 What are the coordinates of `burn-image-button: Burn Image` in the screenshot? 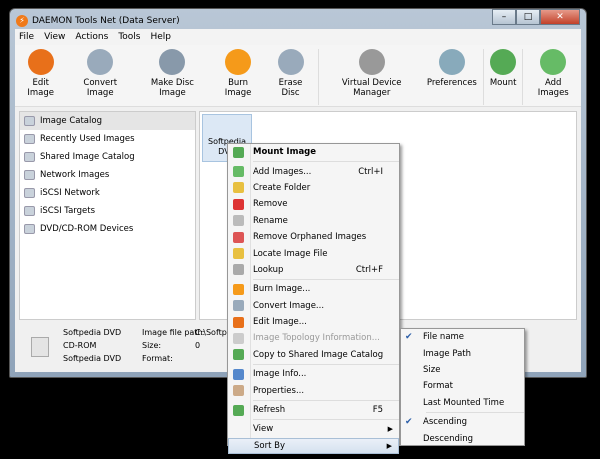 It's located at (238, 73).